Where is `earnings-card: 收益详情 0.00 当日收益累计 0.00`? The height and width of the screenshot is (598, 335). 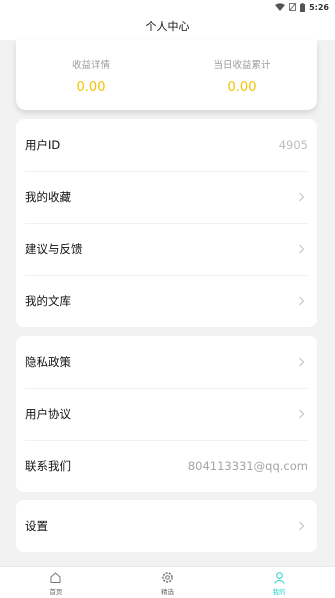 earnings-card: 收益详情 0.00 当日收益累计 0.00 is located at coordinates (166, 75).